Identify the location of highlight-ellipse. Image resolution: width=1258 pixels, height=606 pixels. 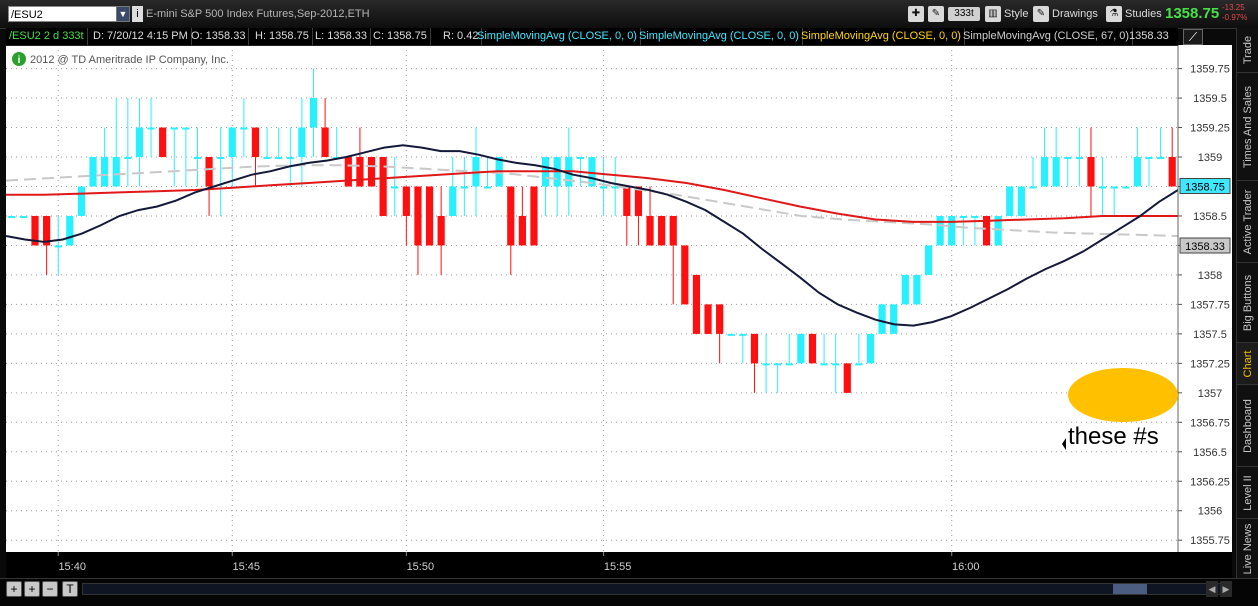
(1123, 395).